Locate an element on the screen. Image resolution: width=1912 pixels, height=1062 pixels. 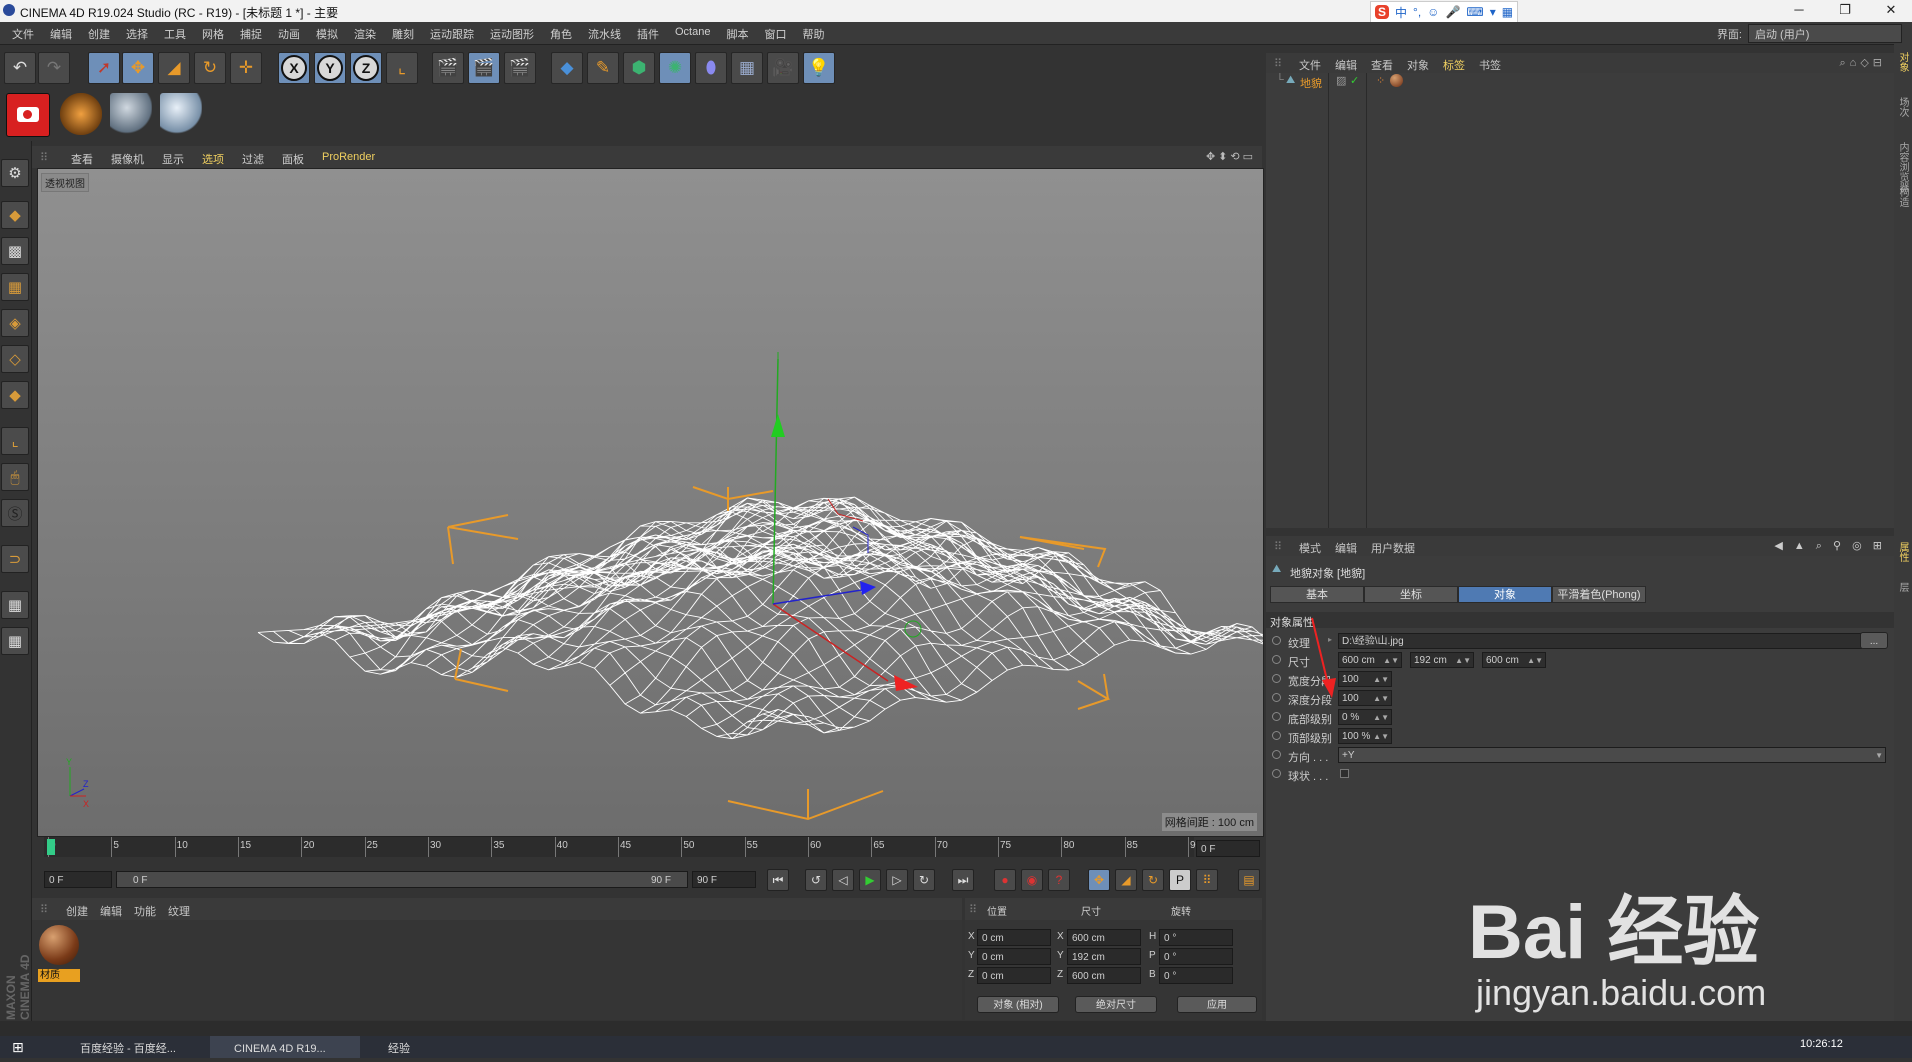
live-select-icon: ➚ is located at coordinates (104, 68).